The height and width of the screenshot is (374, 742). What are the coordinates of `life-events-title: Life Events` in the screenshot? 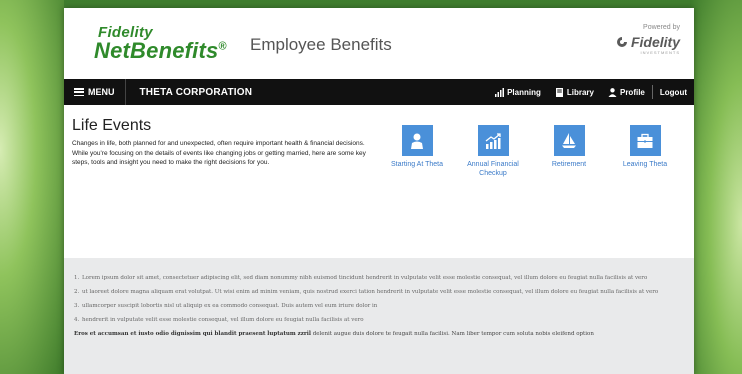 It's located at (112, 125).